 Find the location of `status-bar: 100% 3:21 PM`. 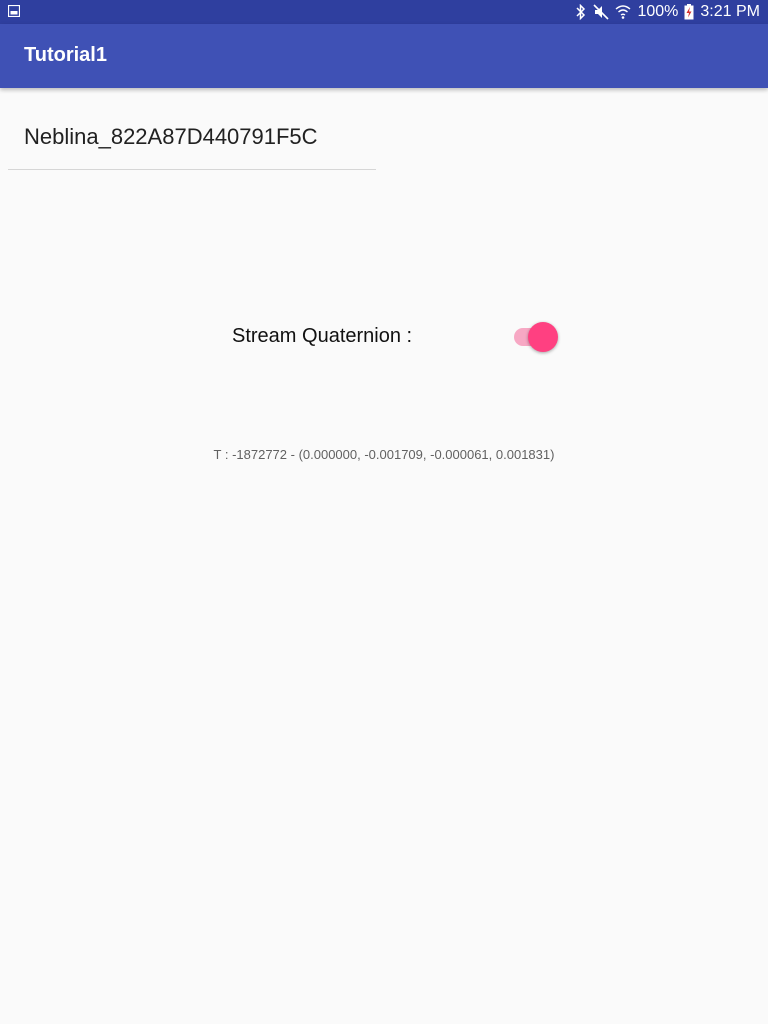

status-bar: 100% 3:21 PM is located at coordinates (384, 12).